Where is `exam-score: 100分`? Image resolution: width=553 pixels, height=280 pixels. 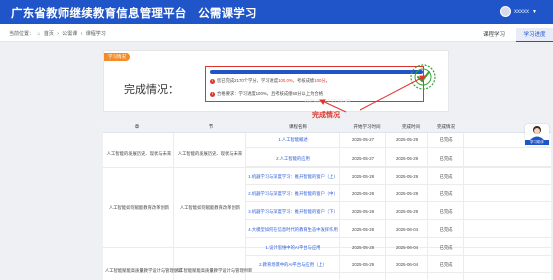
exam-score: 100分 is located at coordinates (320, 80).